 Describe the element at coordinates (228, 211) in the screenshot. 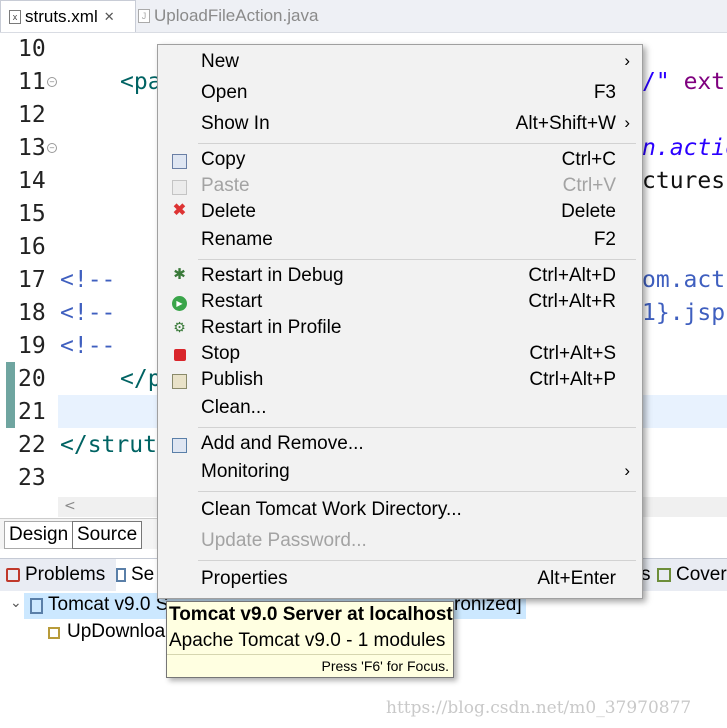

I see `menu-item-label: Delete` at that location.